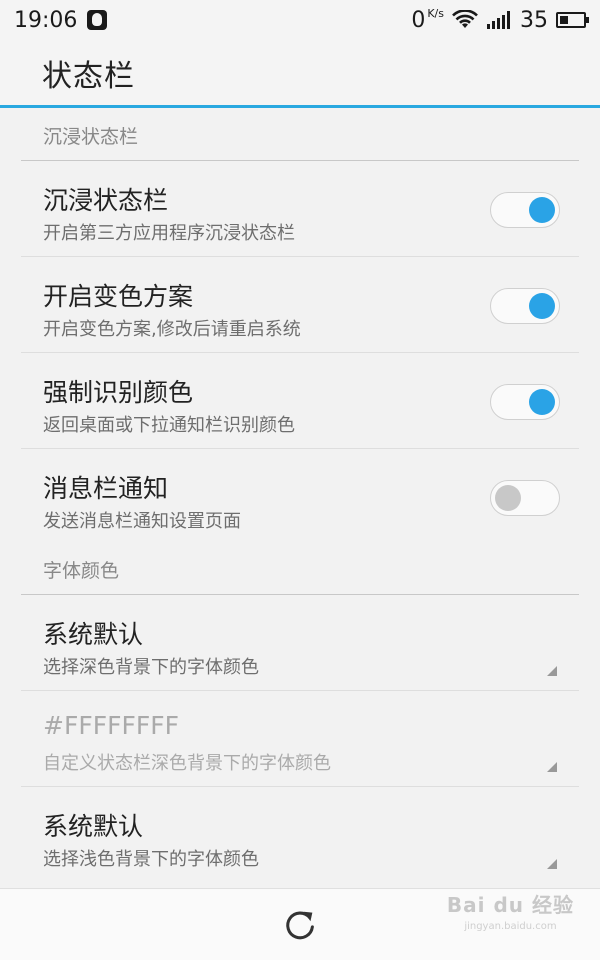 The width and height of the screenshot is (600, 960). What do you see at coordinates (169, 425) in the screenshot?
I see `setting-subtitle: 返回桌面或下拉通知栏识别颜色` at bounding box center [169, 425].